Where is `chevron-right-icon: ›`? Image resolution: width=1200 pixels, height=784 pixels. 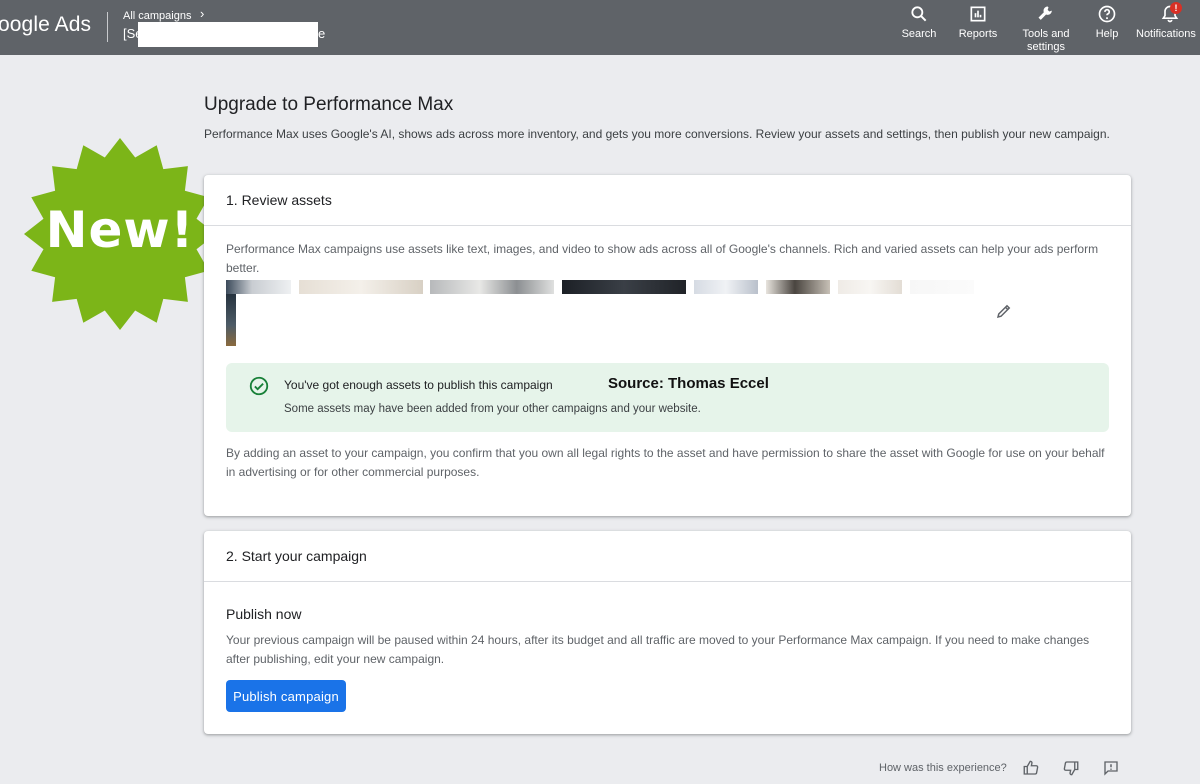
chevron-right-icon: › is located at coordinates (202, 13).